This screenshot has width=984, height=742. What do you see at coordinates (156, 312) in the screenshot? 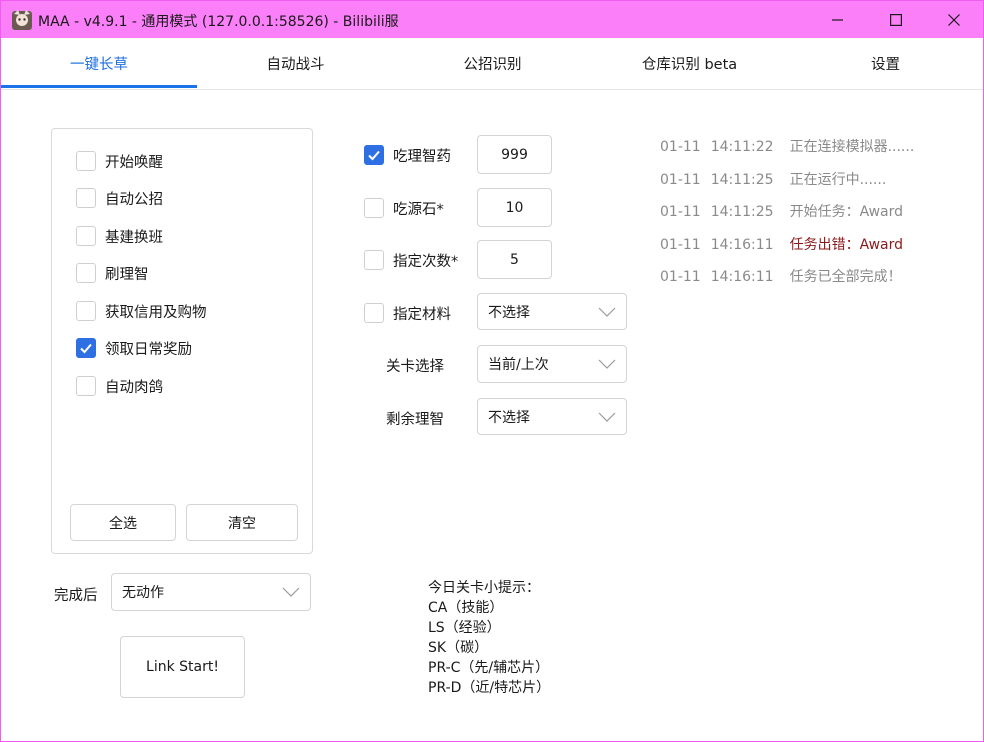
I see `task-label: 获取信用及购物` at bounding box center [156, 312].